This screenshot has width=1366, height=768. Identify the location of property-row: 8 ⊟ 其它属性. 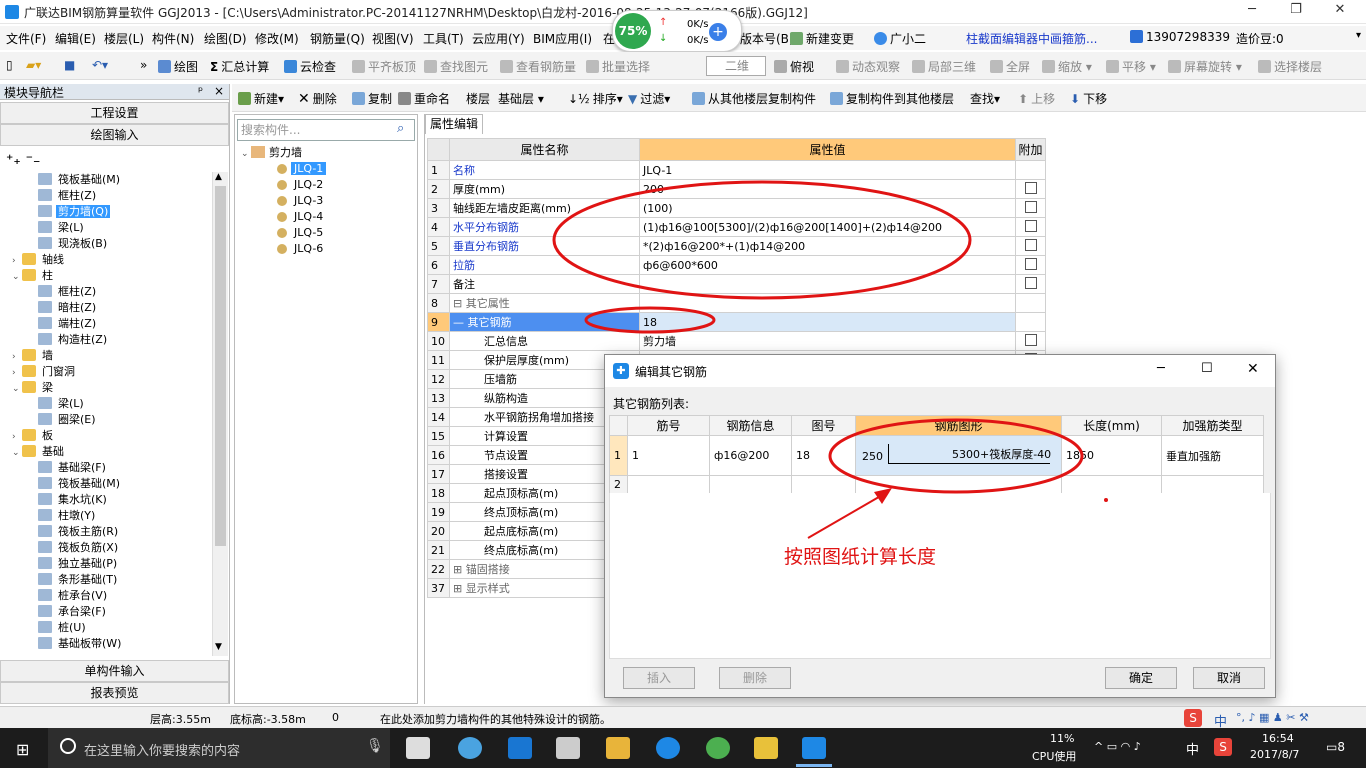
(736, 303).